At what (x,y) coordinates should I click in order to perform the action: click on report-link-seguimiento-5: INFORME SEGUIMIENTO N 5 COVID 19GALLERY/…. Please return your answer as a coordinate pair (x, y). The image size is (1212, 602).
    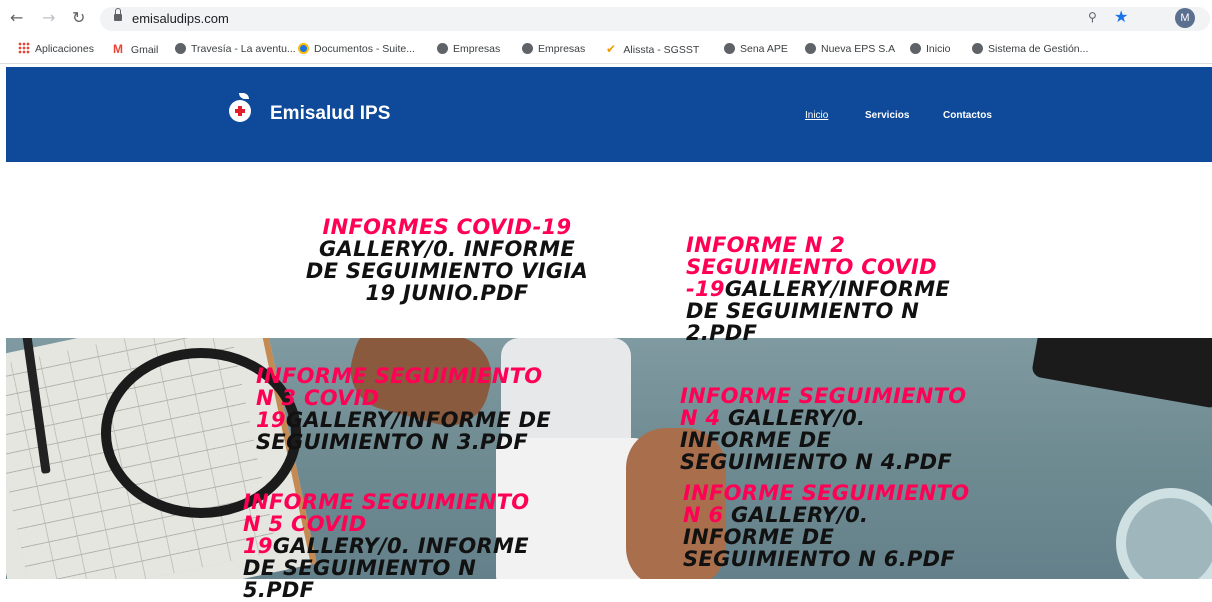
    Looking at the image, I should click on (388, 546).